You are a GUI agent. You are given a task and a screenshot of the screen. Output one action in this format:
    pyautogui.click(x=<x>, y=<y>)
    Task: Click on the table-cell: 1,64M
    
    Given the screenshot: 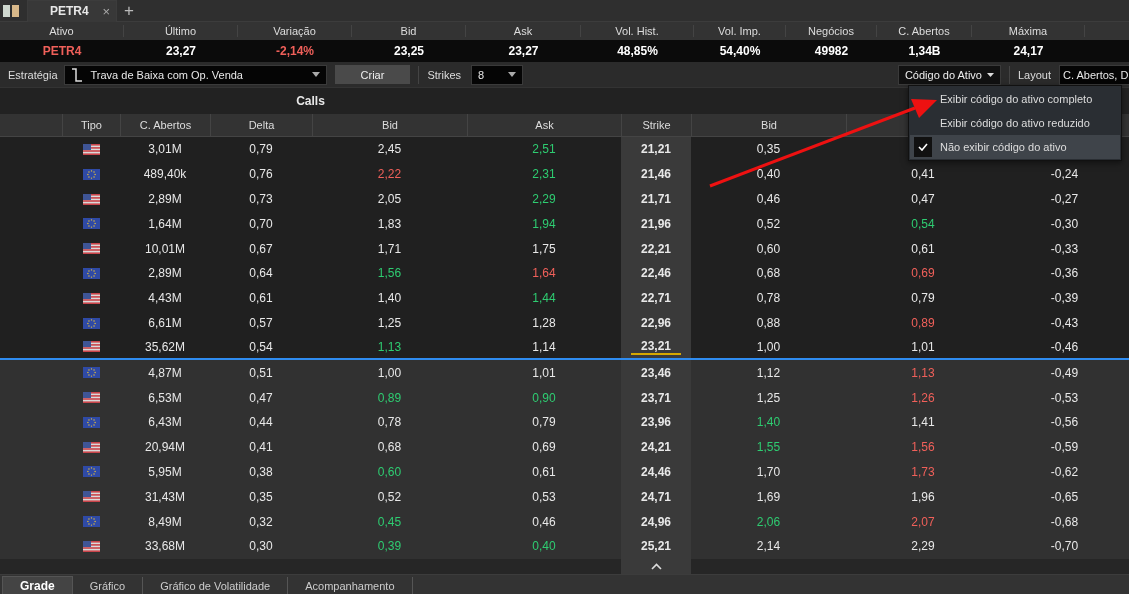 What is the action you would take?
    pyautogui.click(x=165, y=223)
    